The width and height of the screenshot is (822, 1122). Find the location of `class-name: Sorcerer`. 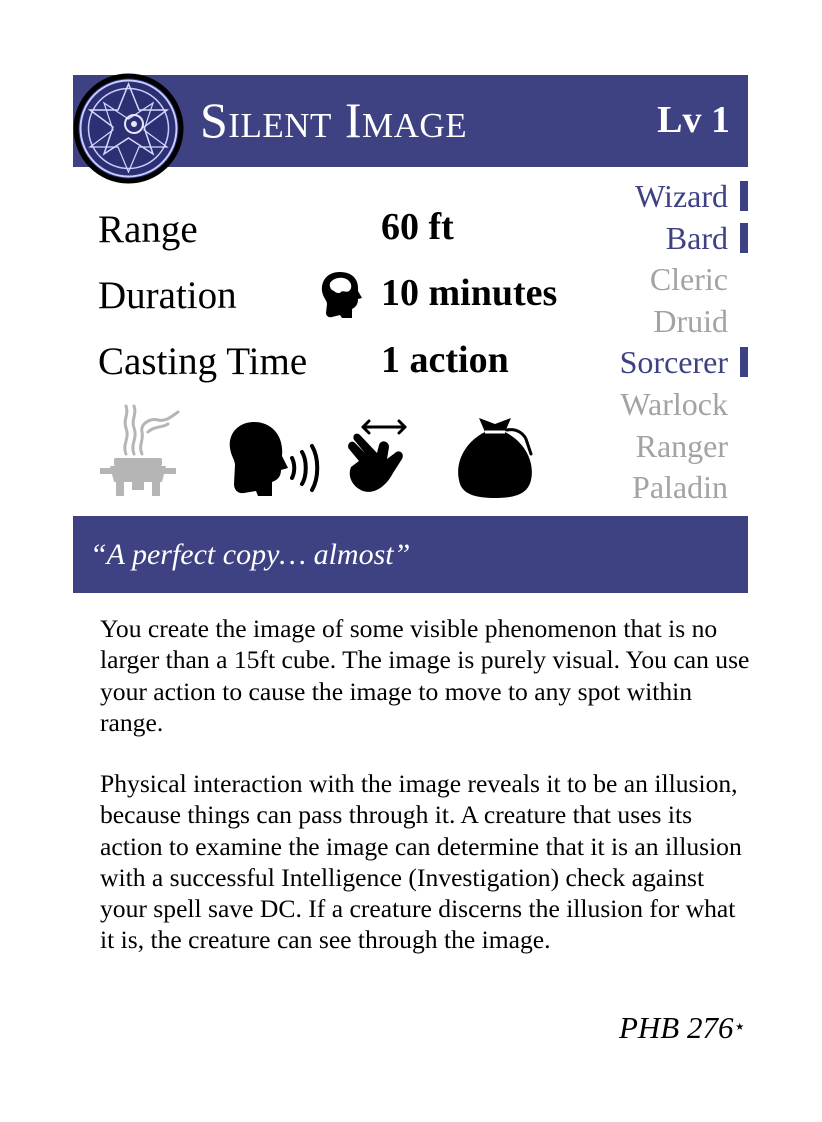

class-name: Sorcerer is located at coordinates (673, 362).